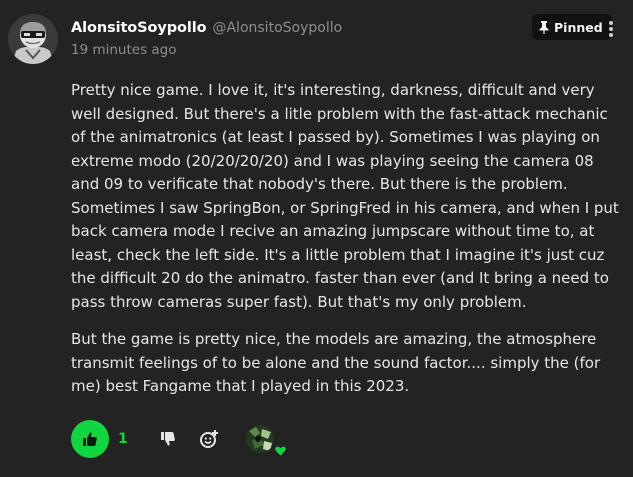  What do you see at coordinates (277, 28) in the screenshot?
I see `author-handle: @AlonsitoSoypollo` at bounding box center [277, 28].